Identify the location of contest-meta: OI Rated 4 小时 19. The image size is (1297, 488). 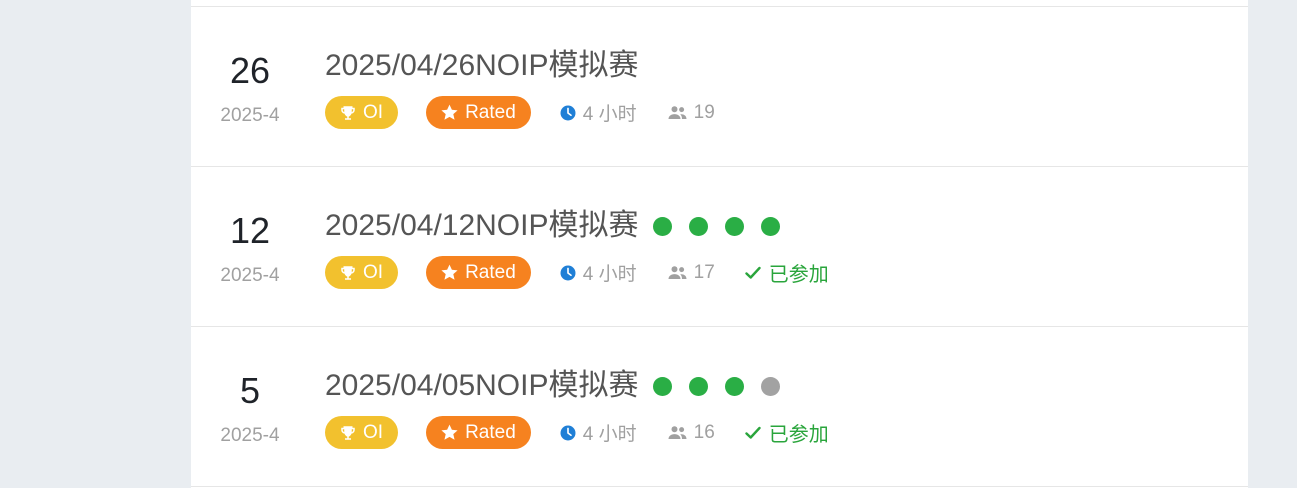
(535, 112).